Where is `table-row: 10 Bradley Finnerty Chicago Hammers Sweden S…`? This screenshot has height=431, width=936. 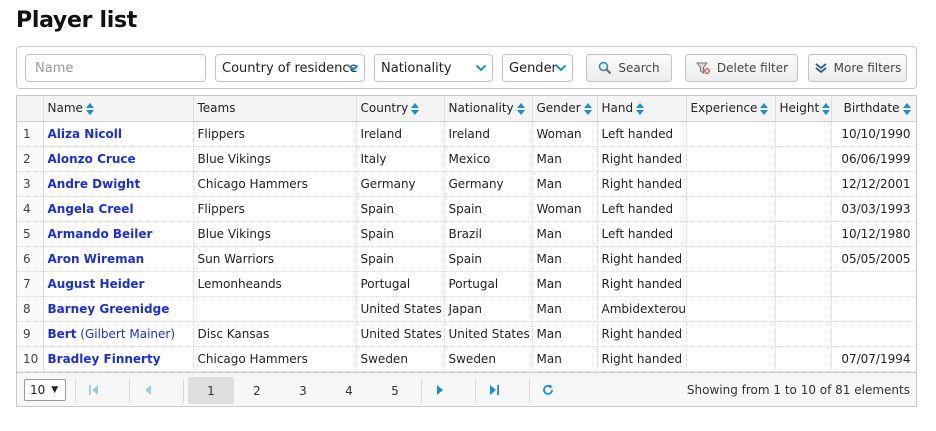 table-row: 10 Bradley Finnerty Chicago Hammers Sweden S… is located at coordinates (466, 359).